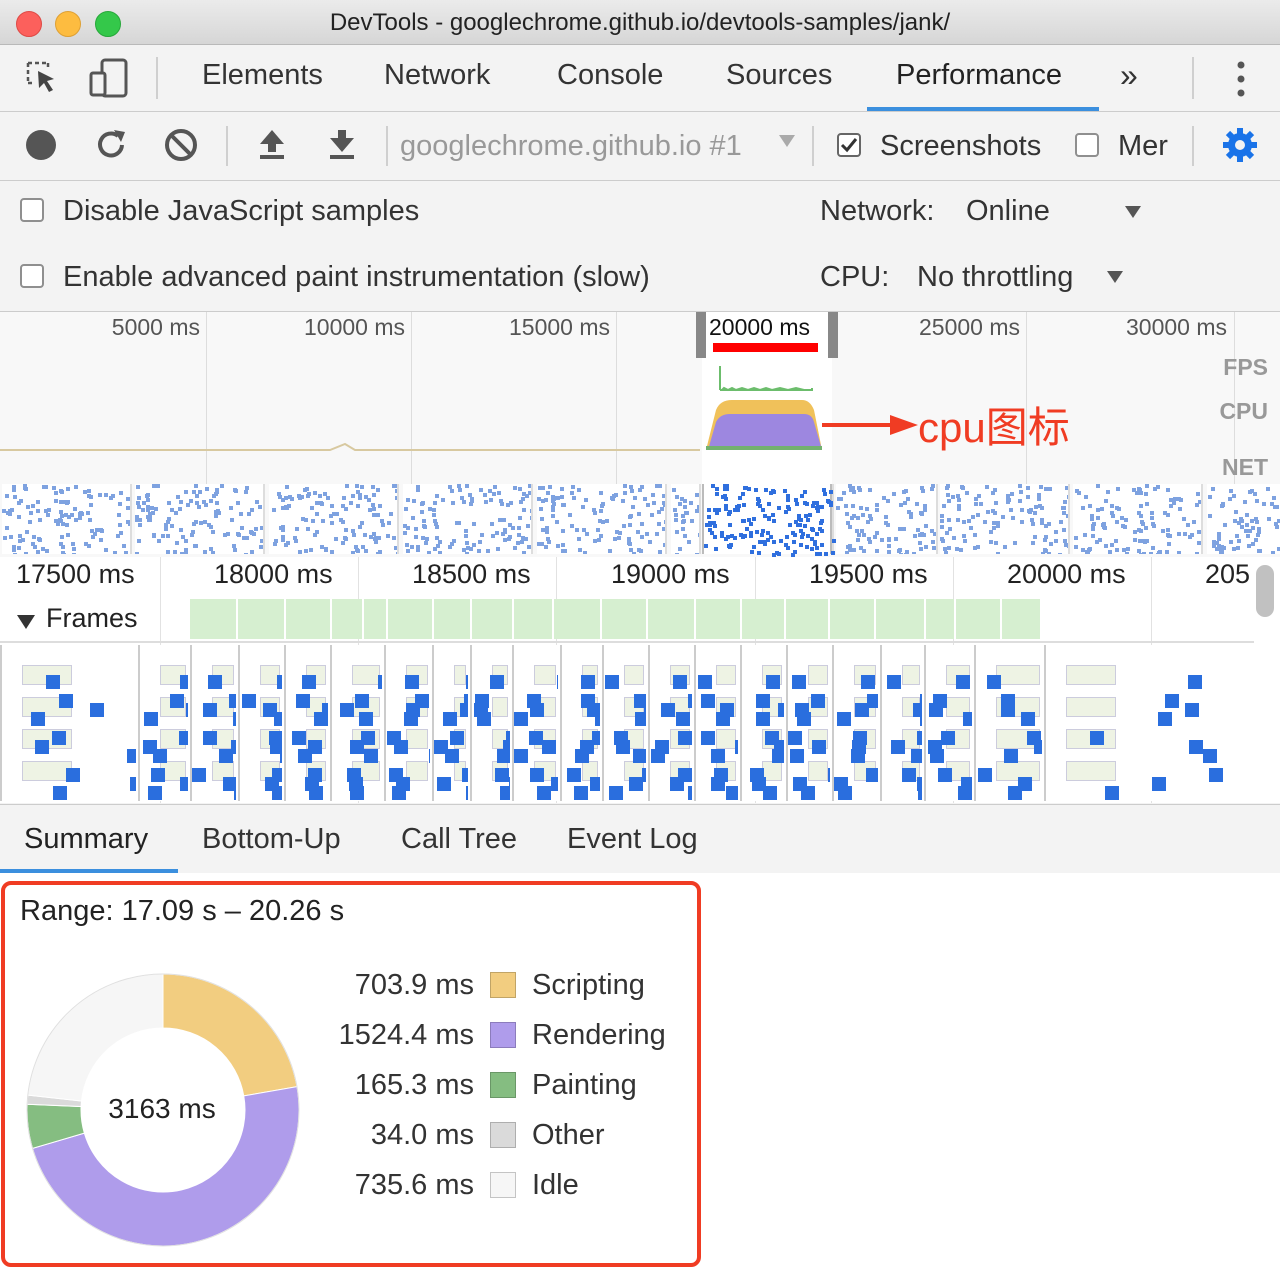  What do you see at coordinates (32, 210) in the screenshot?
I see `disable-js-samples-checkbox` at bounding box center [32, 210].